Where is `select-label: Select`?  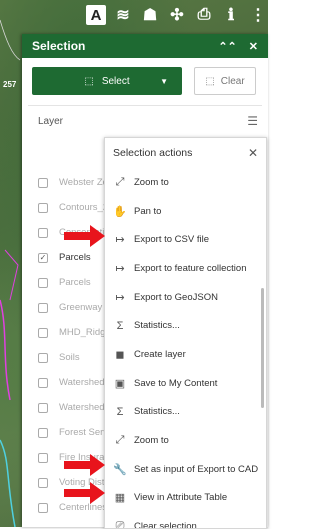 select-label: Select is located at coordinates (115, 81).